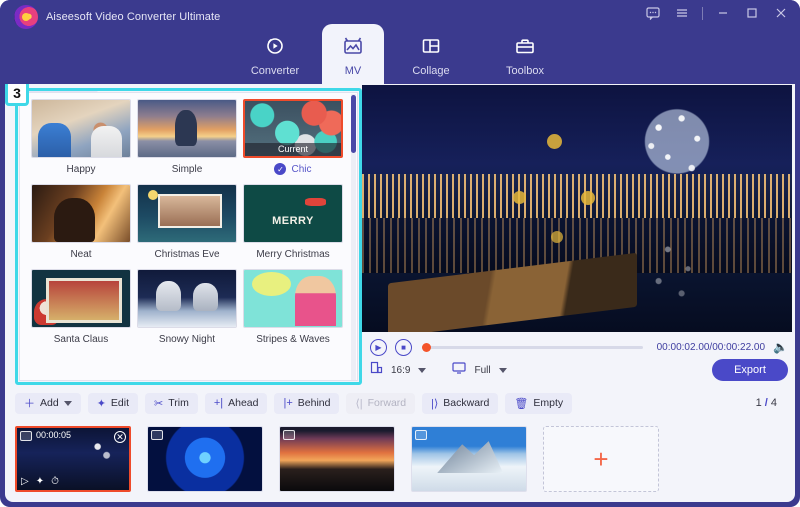 This screenshot has height=507, width=800. Describe the element at coordinates (353, 46) in the screenshot. I see `mv-icon` at that location.